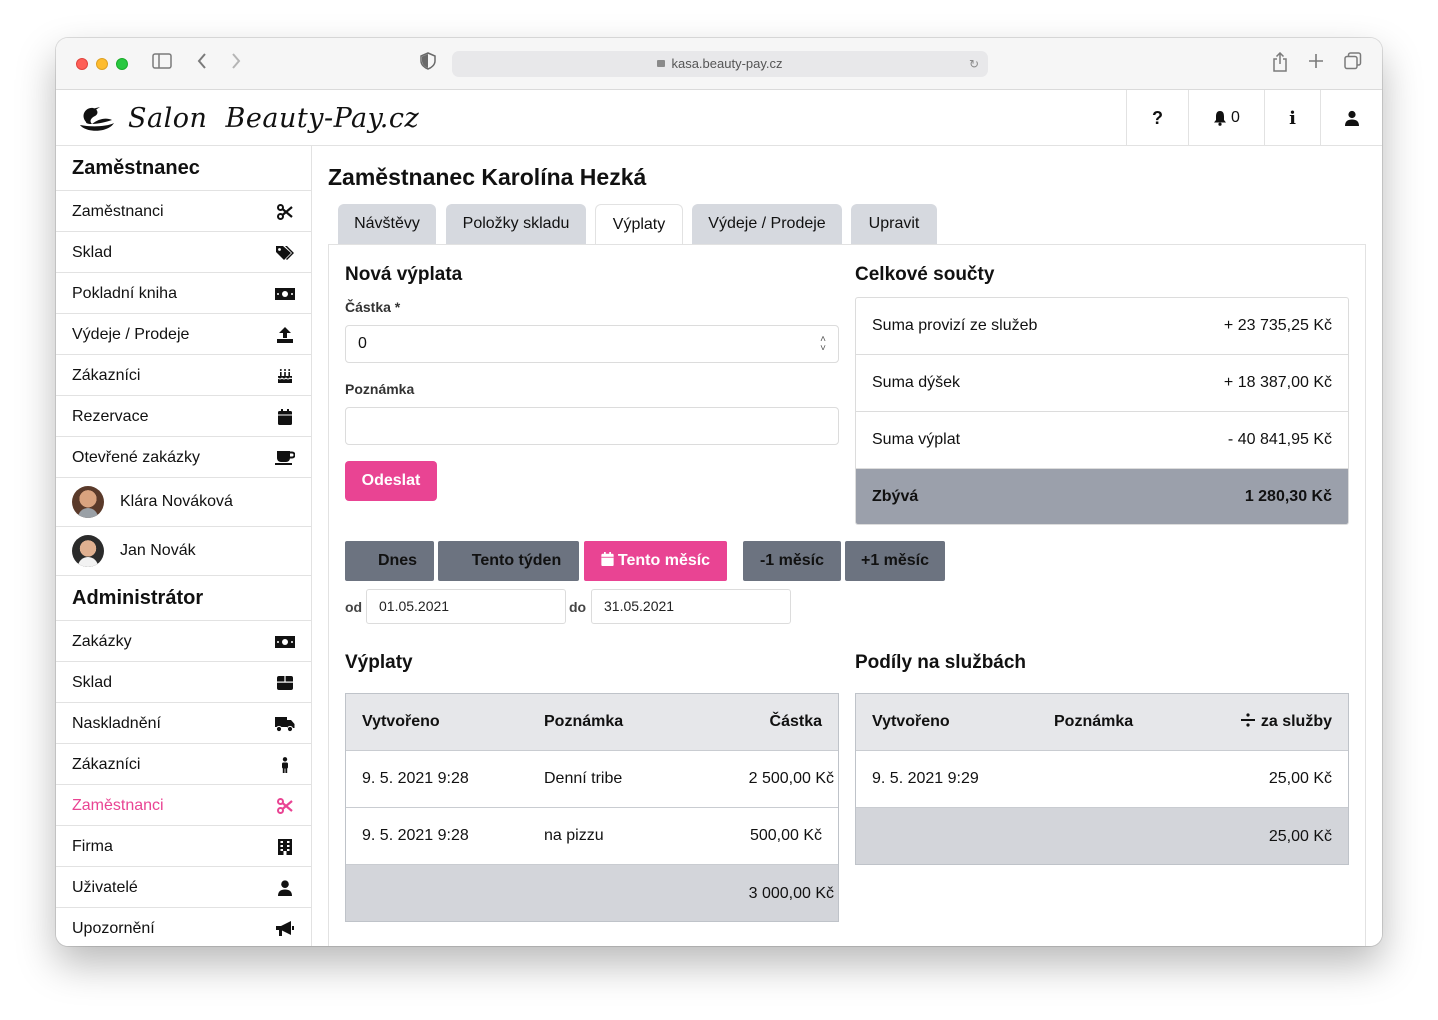 This screenshot has height=1020, width=1438. Describe the element at coordinates (136, 457) in the screenshot. I see `sidebar-item-label: Otevřené zakázky` at that location.